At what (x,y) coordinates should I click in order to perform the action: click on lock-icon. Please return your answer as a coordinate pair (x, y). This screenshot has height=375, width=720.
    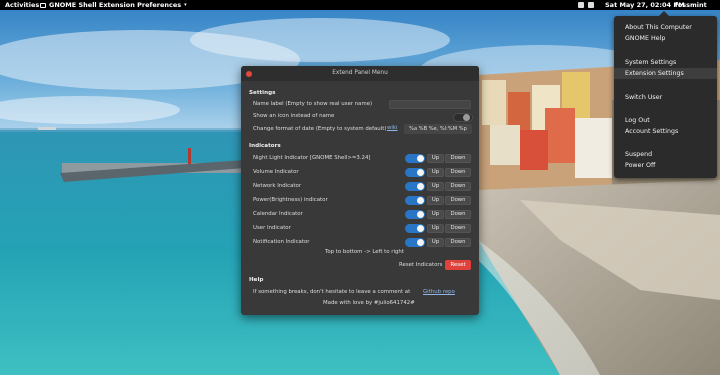
    Looking at the image, I should click on (591, 5).